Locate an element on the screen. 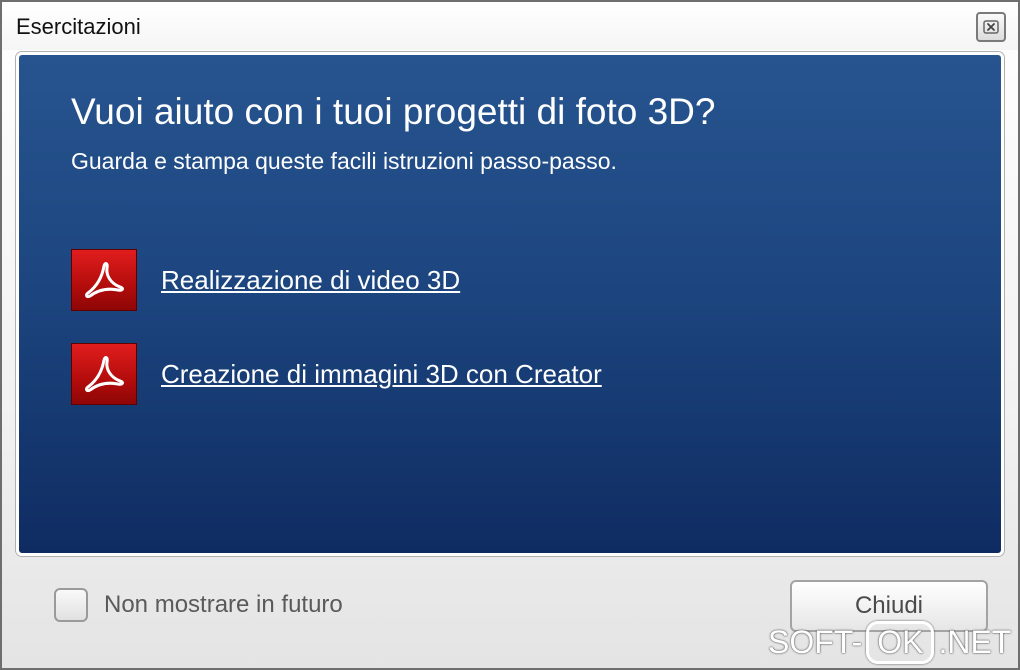 This screenshot has width=1020, height=670. dont-show-again-label: Non mostrare in futuro is located at coordinates (223, 605).